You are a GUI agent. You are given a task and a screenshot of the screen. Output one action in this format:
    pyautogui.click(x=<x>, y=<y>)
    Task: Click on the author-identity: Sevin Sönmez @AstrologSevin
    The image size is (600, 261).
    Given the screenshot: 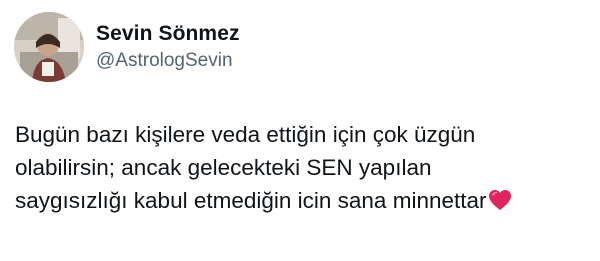 What is the action you would take?
    pyautogui.click(x=168, y=47)
    